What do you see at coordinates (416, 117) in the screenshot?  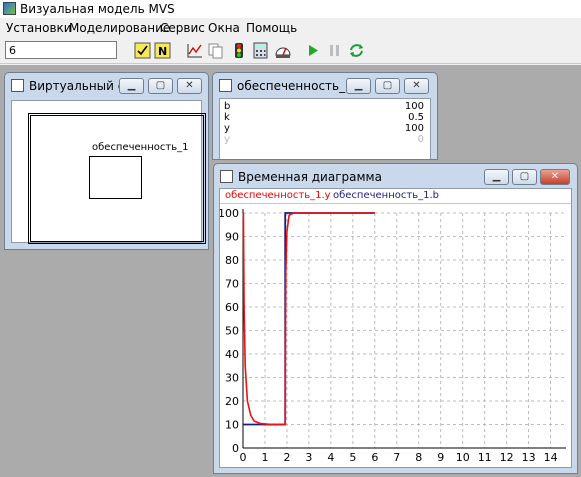 I see `param-value: 0.5` at bounding box center [416, 117].